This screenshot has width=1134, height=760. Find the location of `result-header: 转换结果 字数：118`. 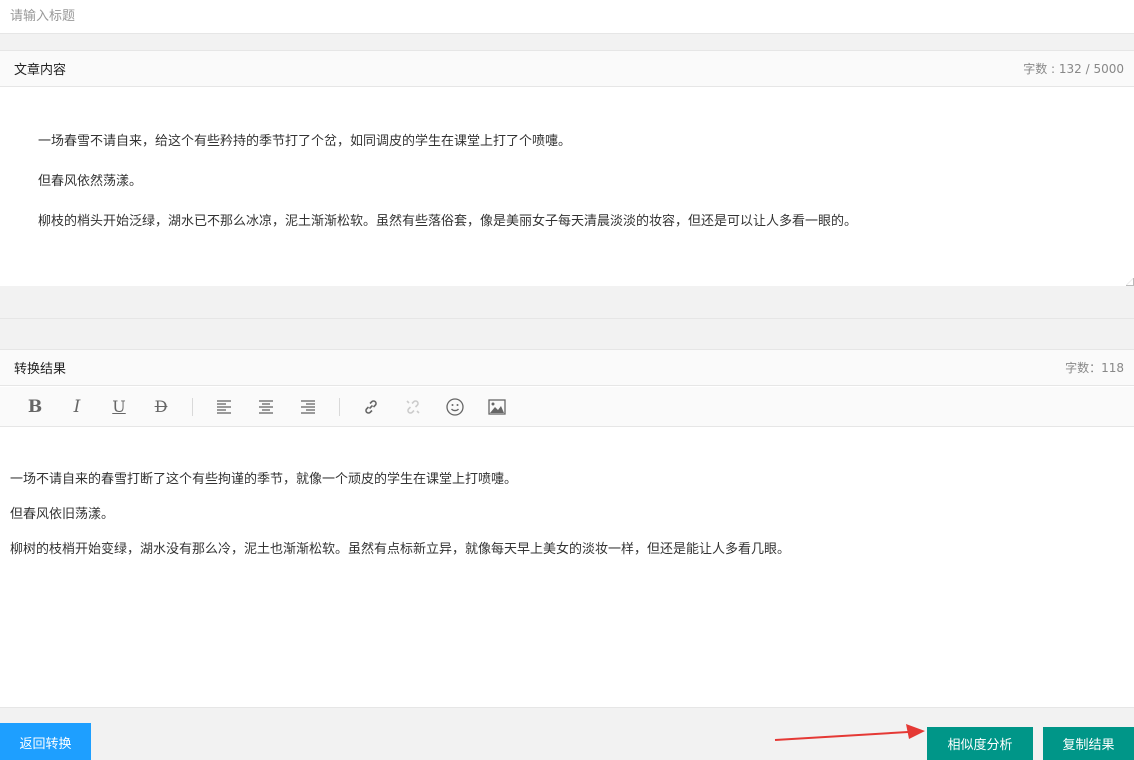

result-header: 转换结果 字数：118 is located at coordinates (567, 367).